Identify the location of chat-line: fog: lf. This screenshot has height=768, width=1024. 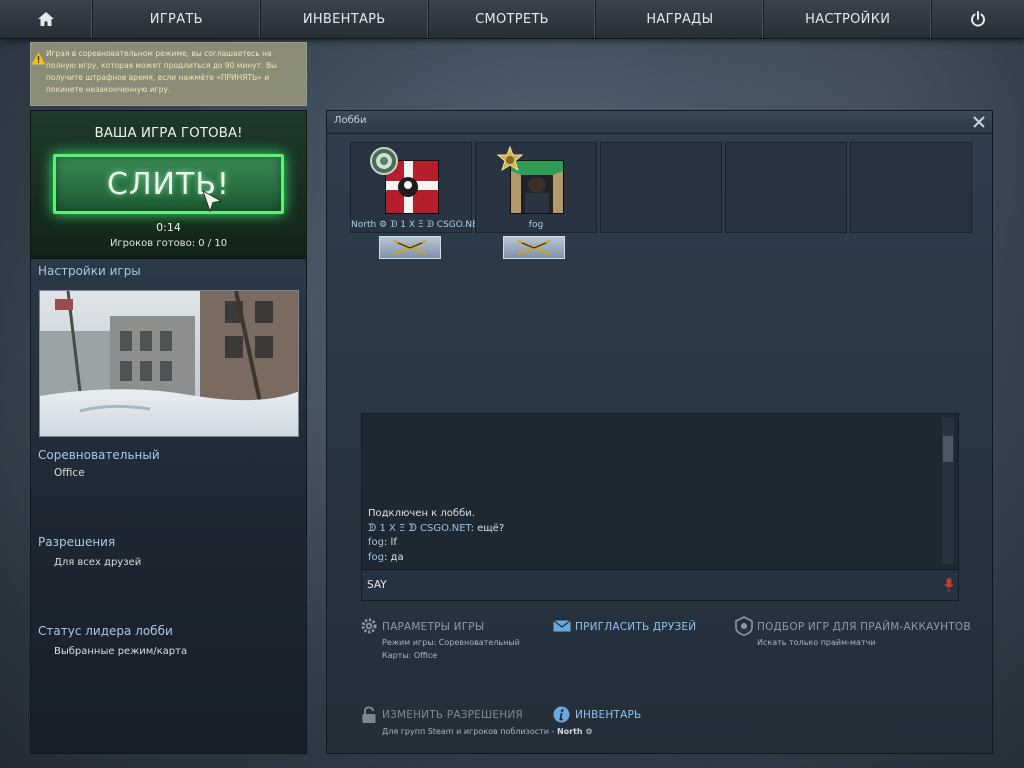
(382, 542).